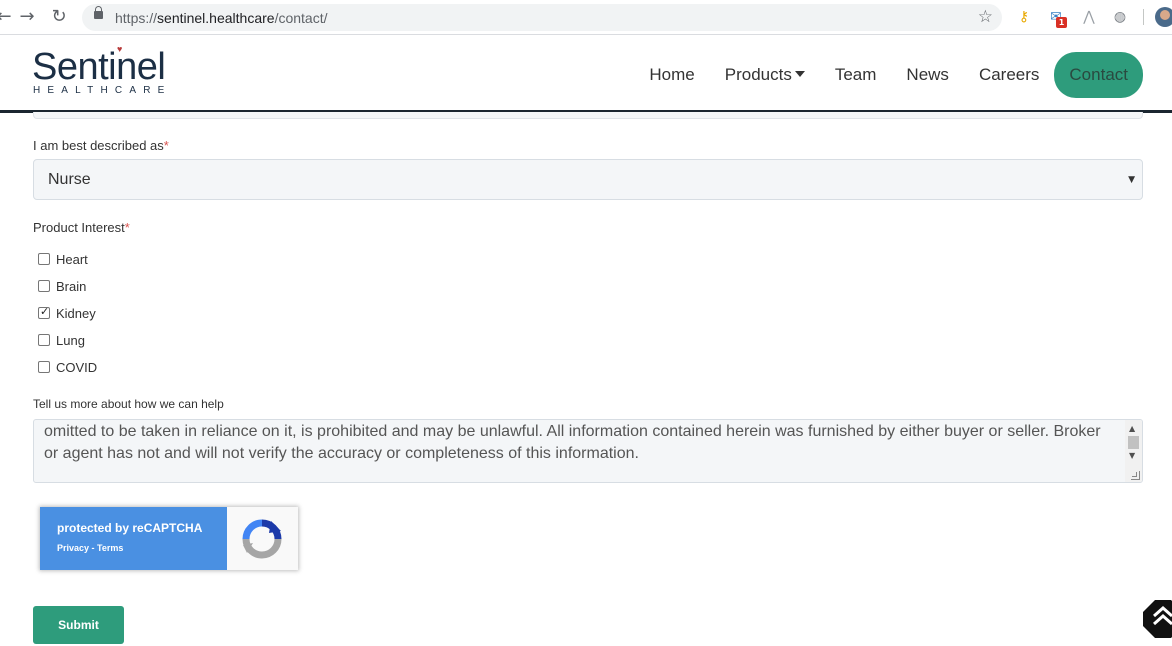 The height and width of the screenshot is (646, 1172). Describe the element at coordinates (72, 259) in the screenshot. I see `checkbox-label: Heart` at that location.